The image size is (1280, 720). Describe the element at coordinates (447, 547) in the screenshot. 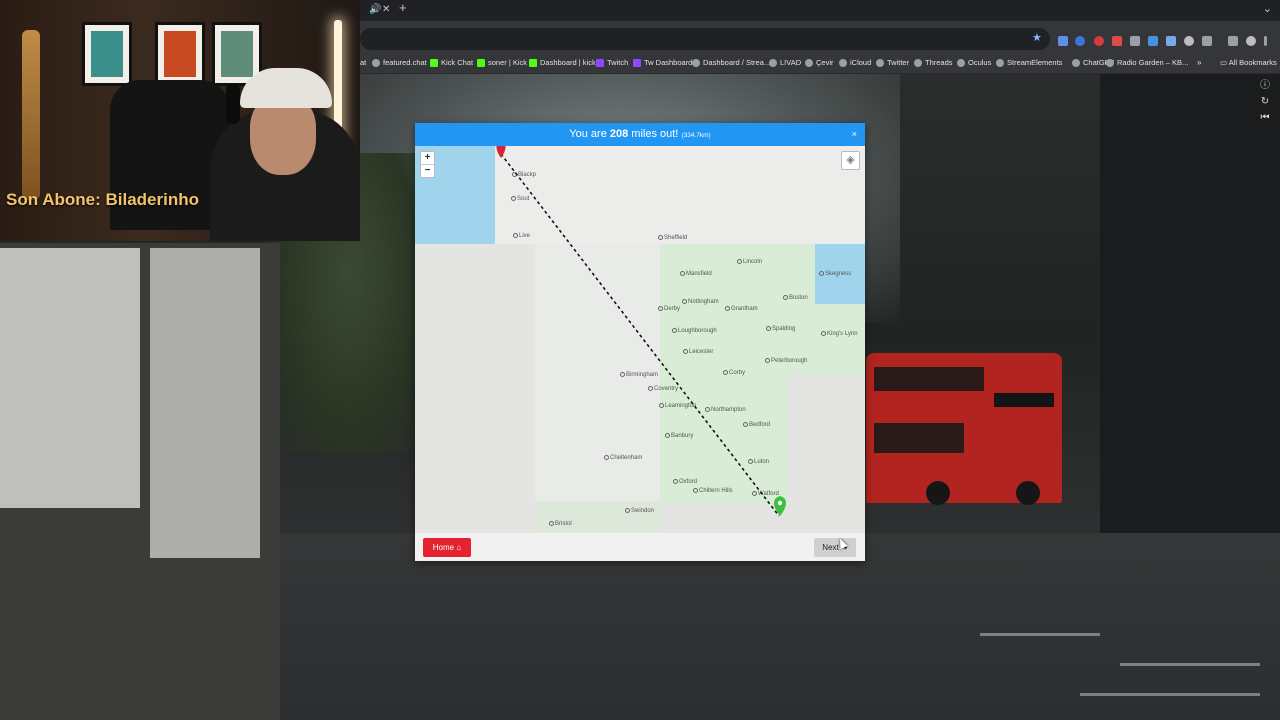

I see `home-button: Home ⌂` at that location.